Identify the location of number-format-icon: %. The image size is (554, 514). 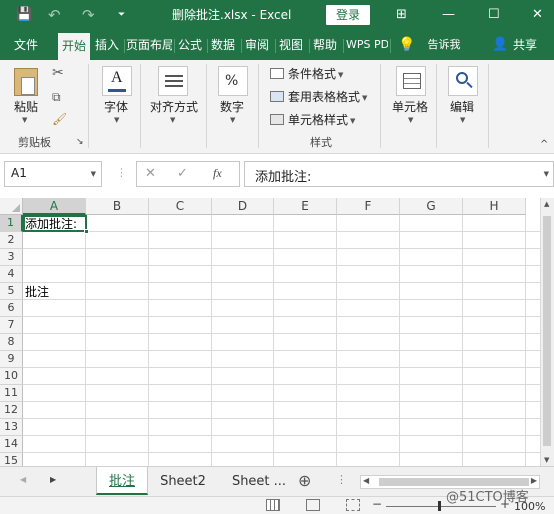
(233, 81).